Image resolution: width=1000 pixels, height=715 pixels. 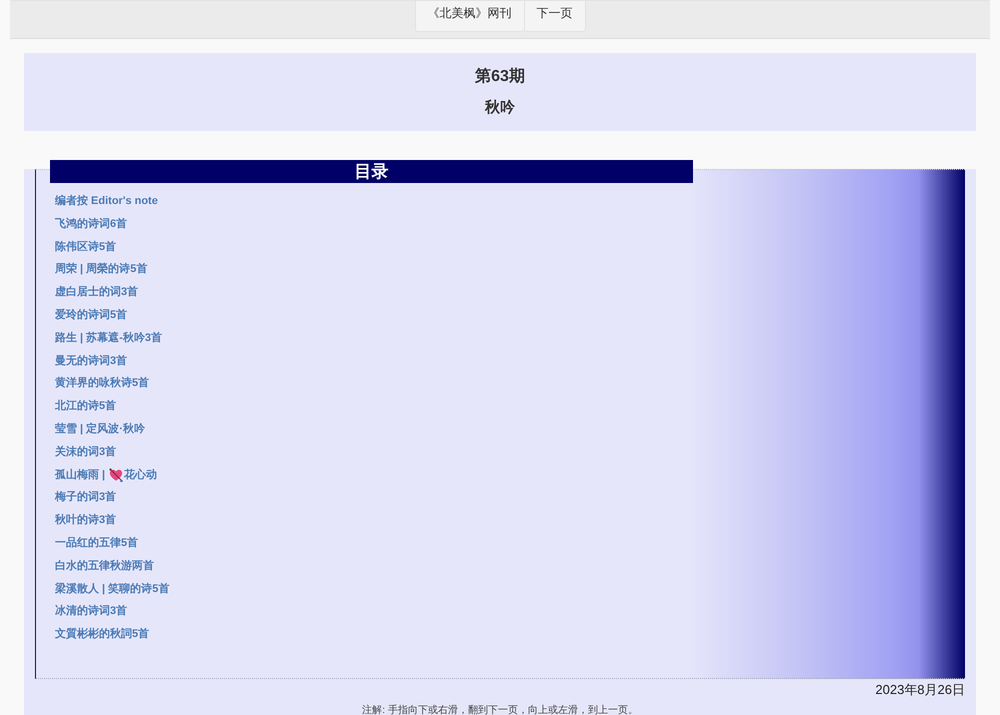 I want to click on nav-tab: 下一页, so click(x=555, y=16).